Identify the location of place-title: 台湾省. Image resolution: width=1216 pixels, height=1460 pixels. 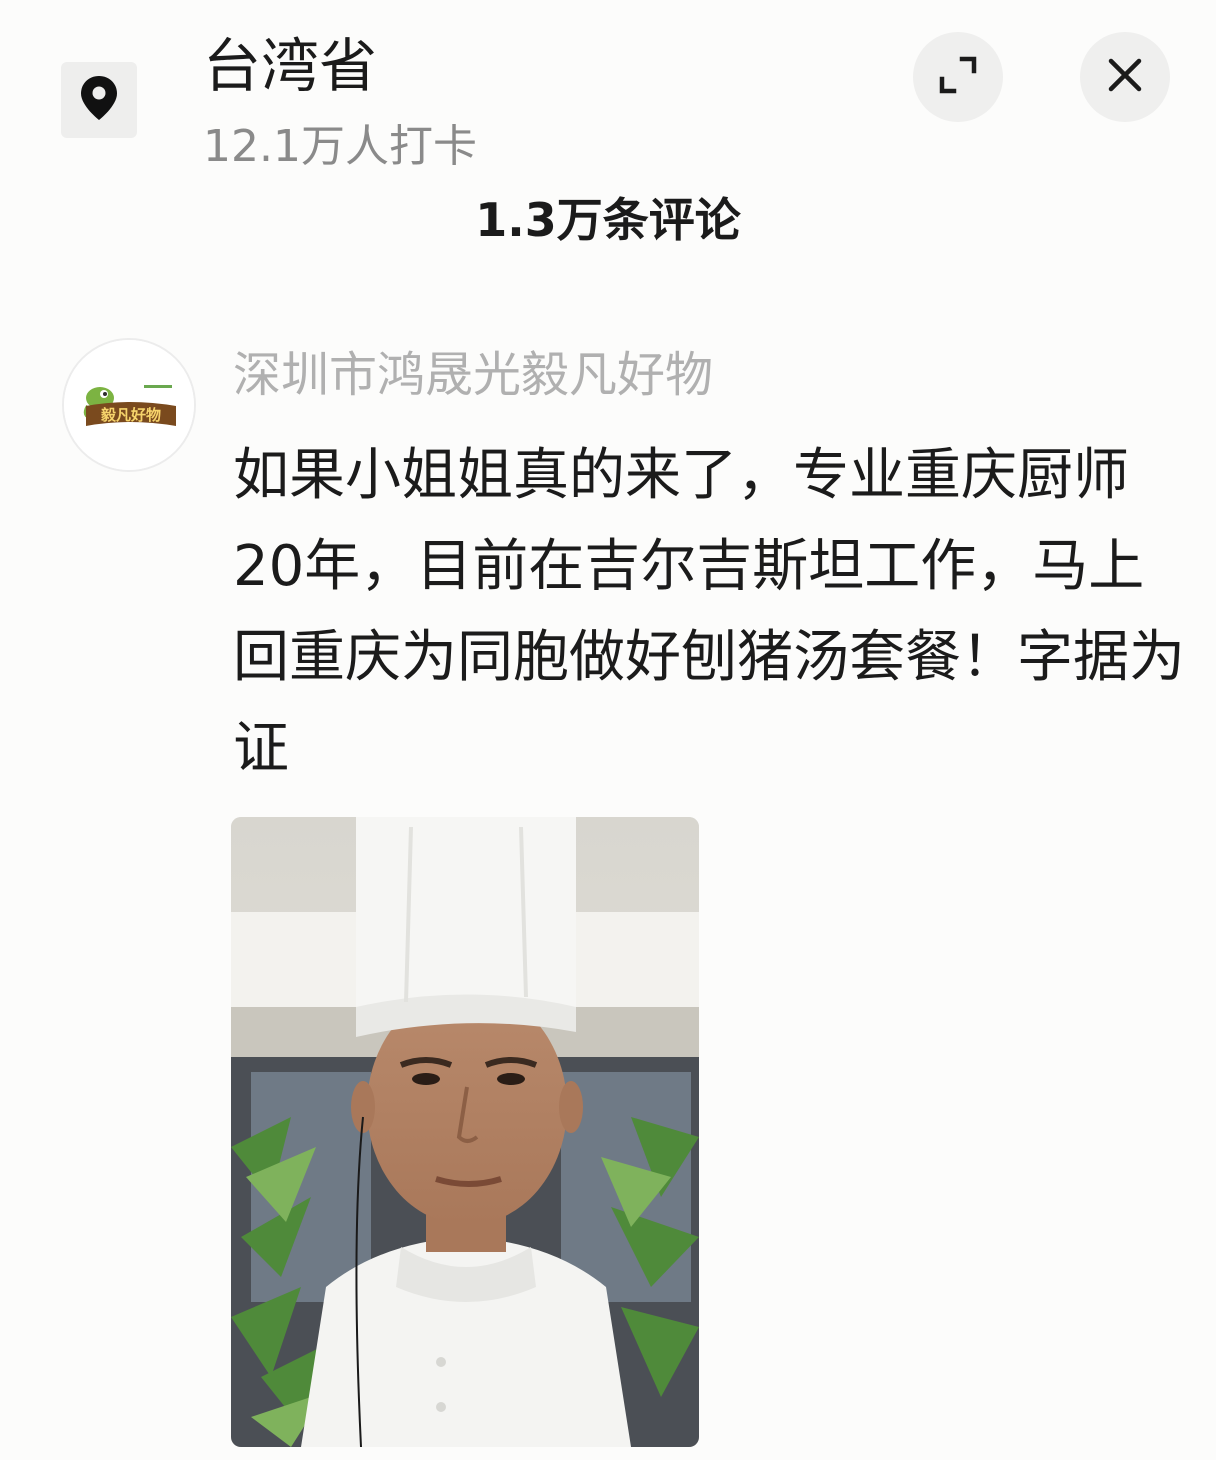
(290, 66).